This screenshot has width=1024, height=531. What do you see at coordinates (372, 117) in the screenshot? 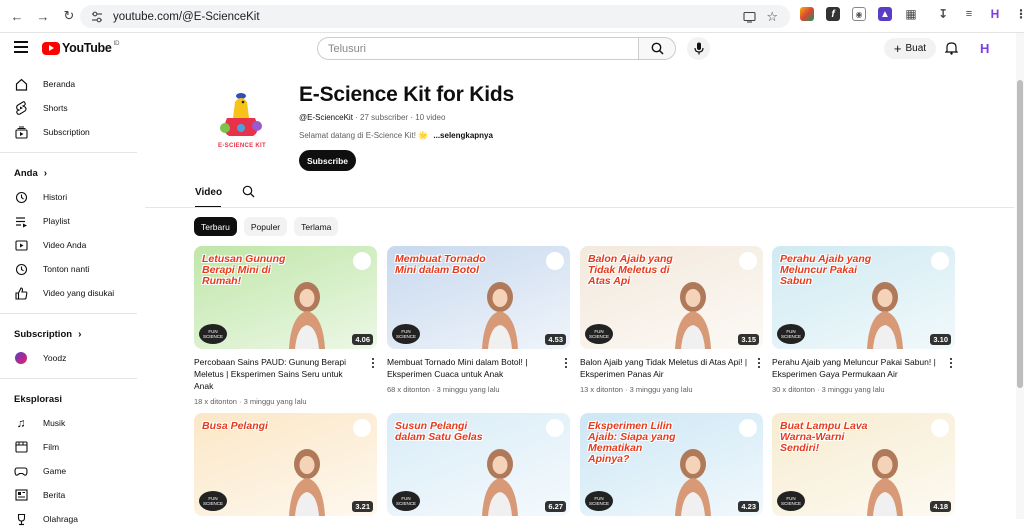
I see `channel-meta: @E-ScienceKit · 27 subscriber · 10 video` at bounding box center [372, 117].